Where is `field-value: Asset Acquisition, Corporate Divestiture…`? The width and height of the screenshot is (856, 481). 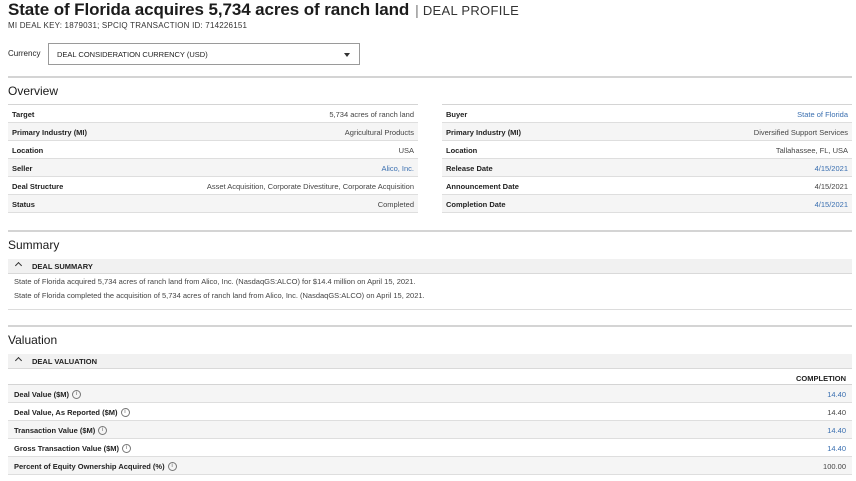 field-value: Asset Acquisition, Corporate Divestiture… is located at coordinates (310, 186).